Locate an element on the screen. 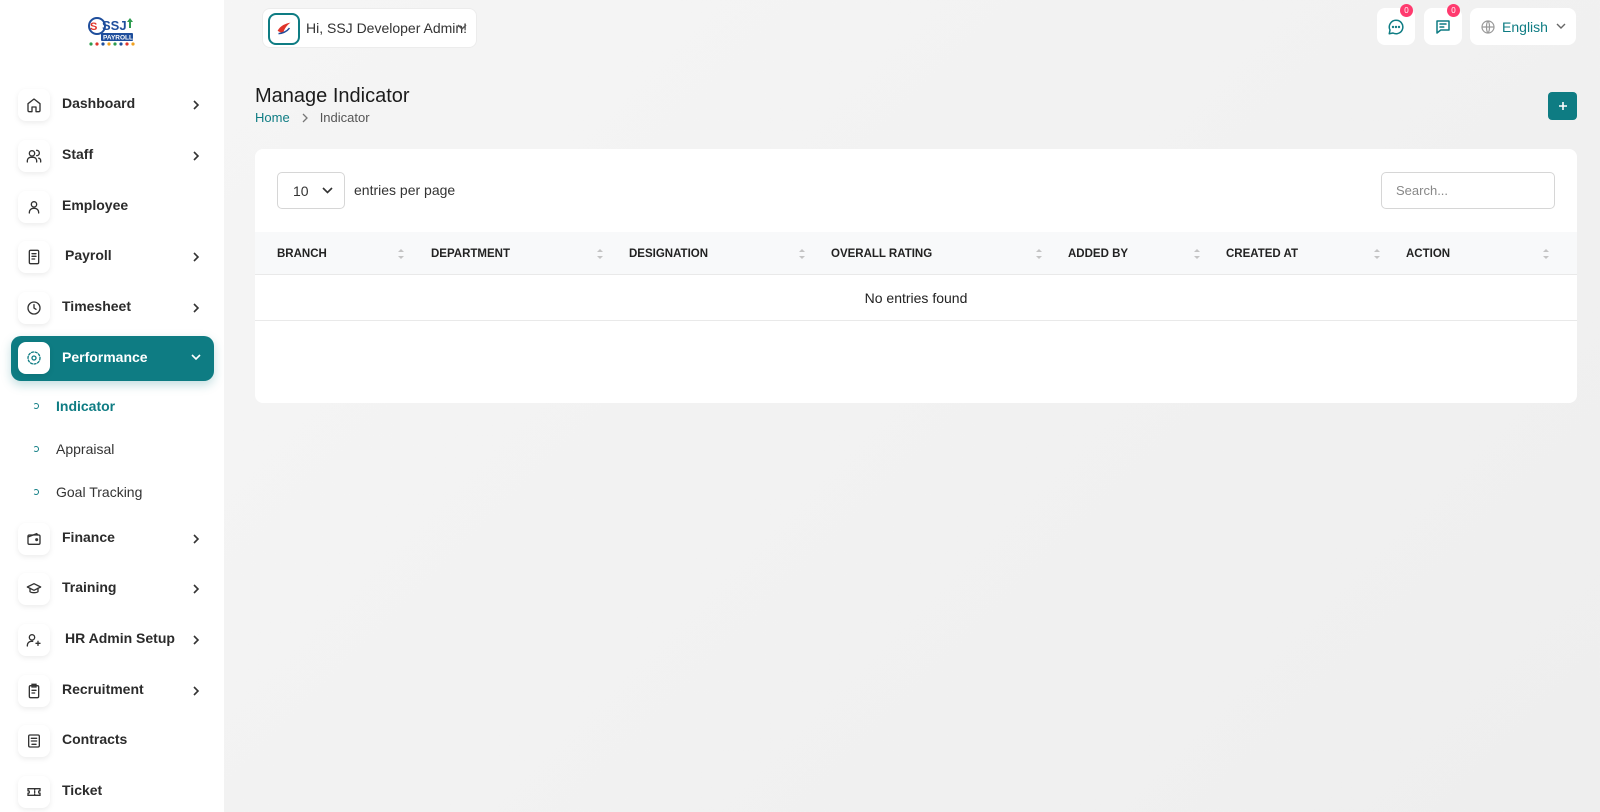 Image resolution: width=1600 pixels, height=812 pixels. svg-text: SSJ is located at coordinates (114, 25).